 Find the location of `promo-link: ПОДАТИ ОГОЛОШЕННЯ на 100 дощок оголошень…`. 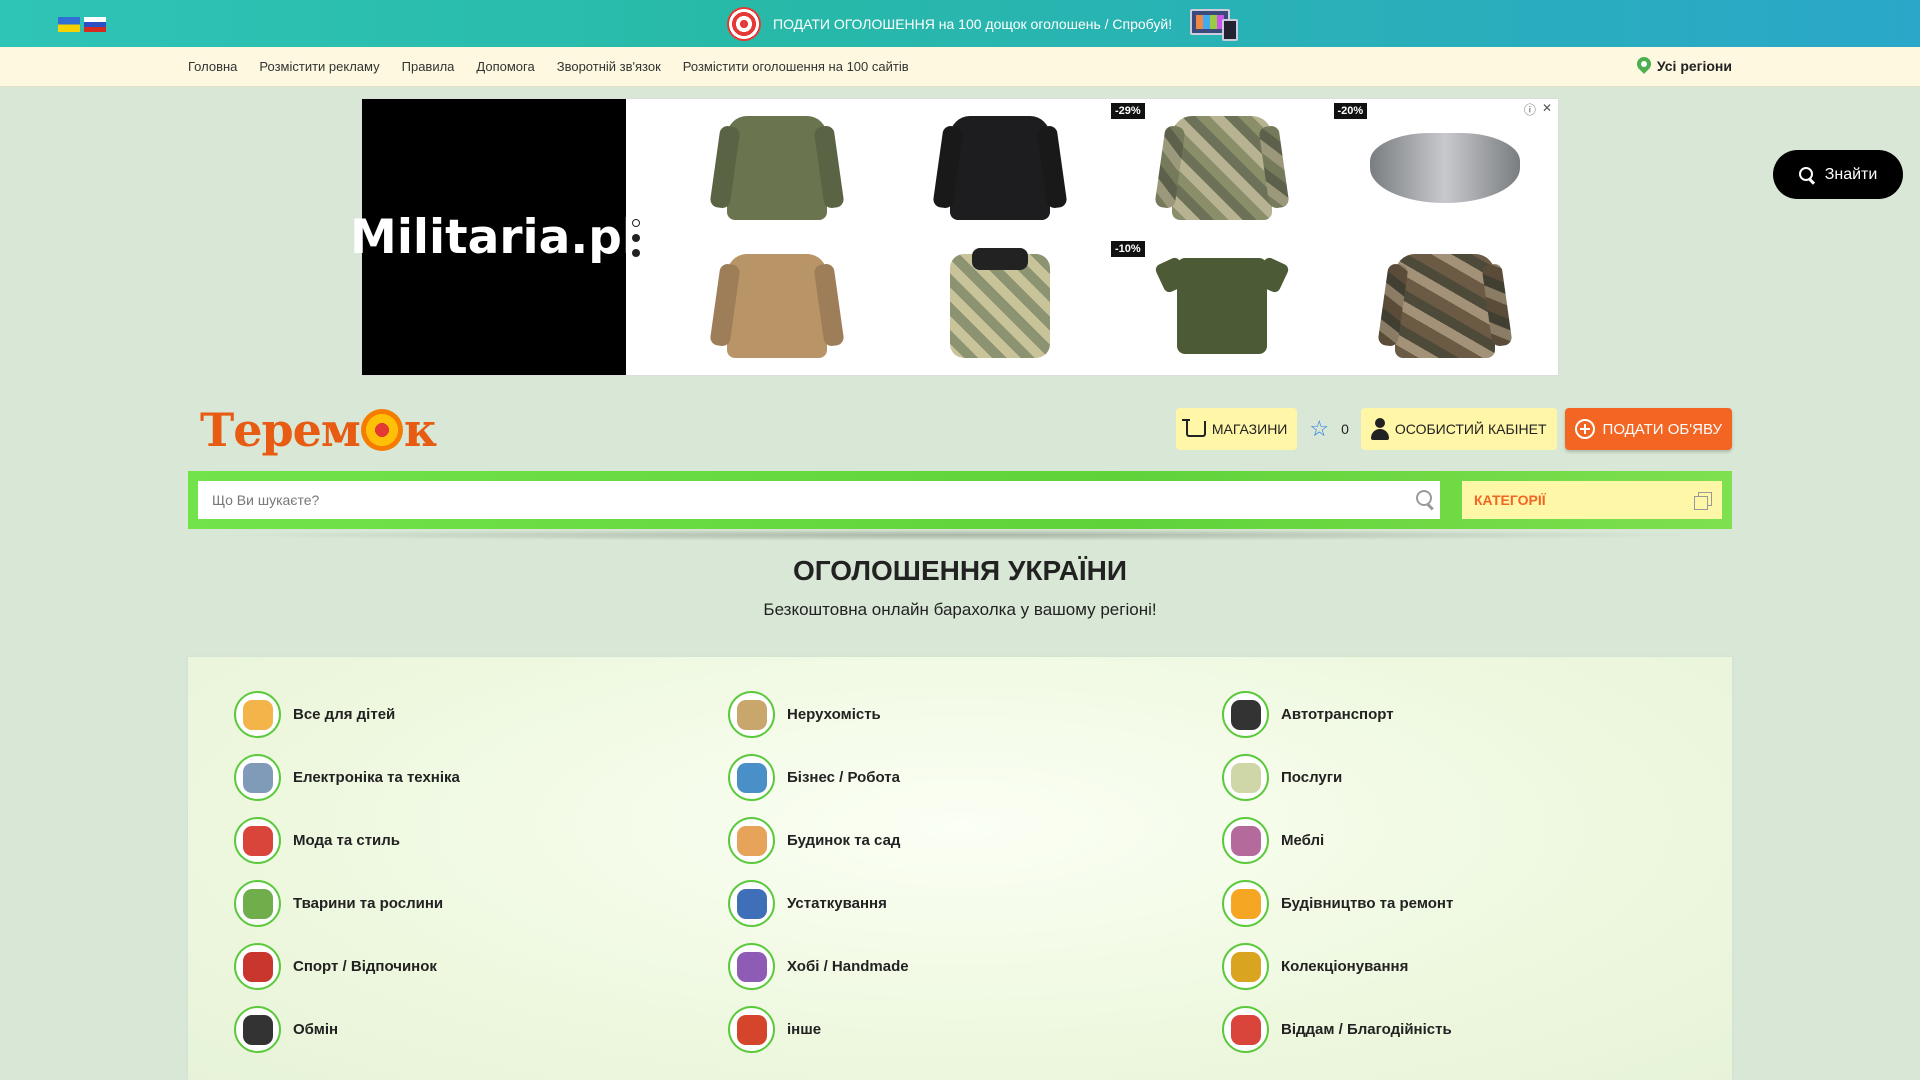

promo-link: ПОДАТИ ОГОЛОШЕННЯ на 100 дощок оголошень… is located at coordinates (983, 24).